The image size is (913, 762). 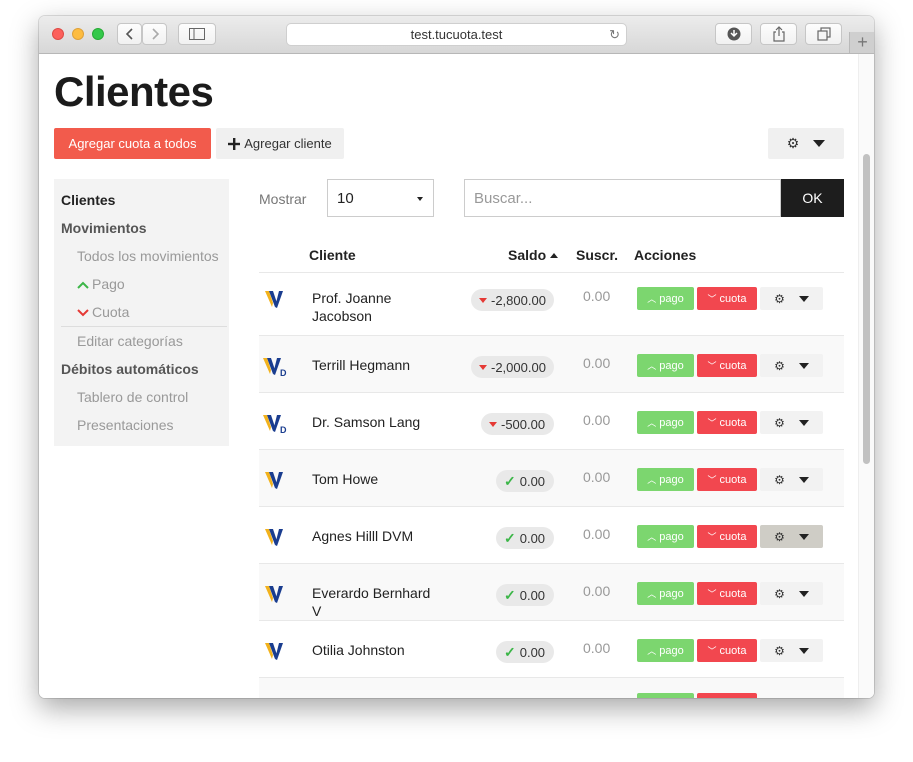 I want to click on client-name: Dr. Samson Lang, so click(x=372, y=422).